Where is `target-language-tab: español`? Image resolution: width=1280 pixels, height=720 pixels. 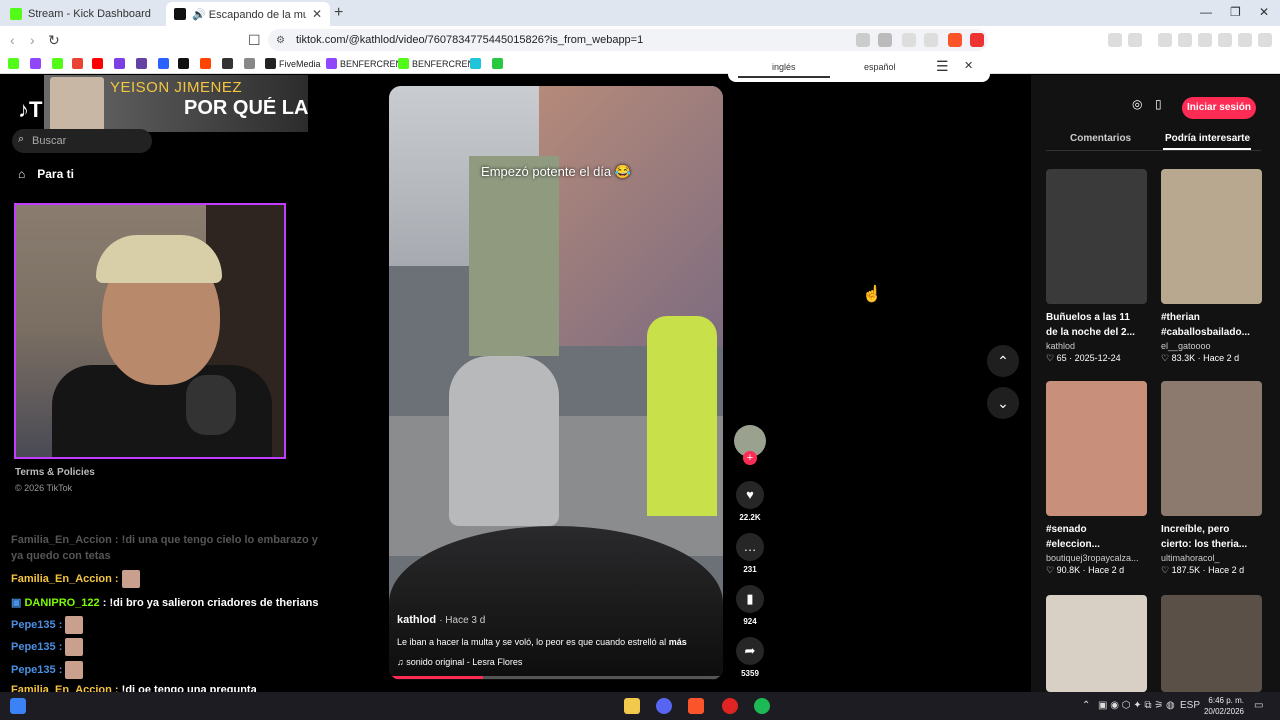 target-language-tab: español is located at coordinates (880, 67).